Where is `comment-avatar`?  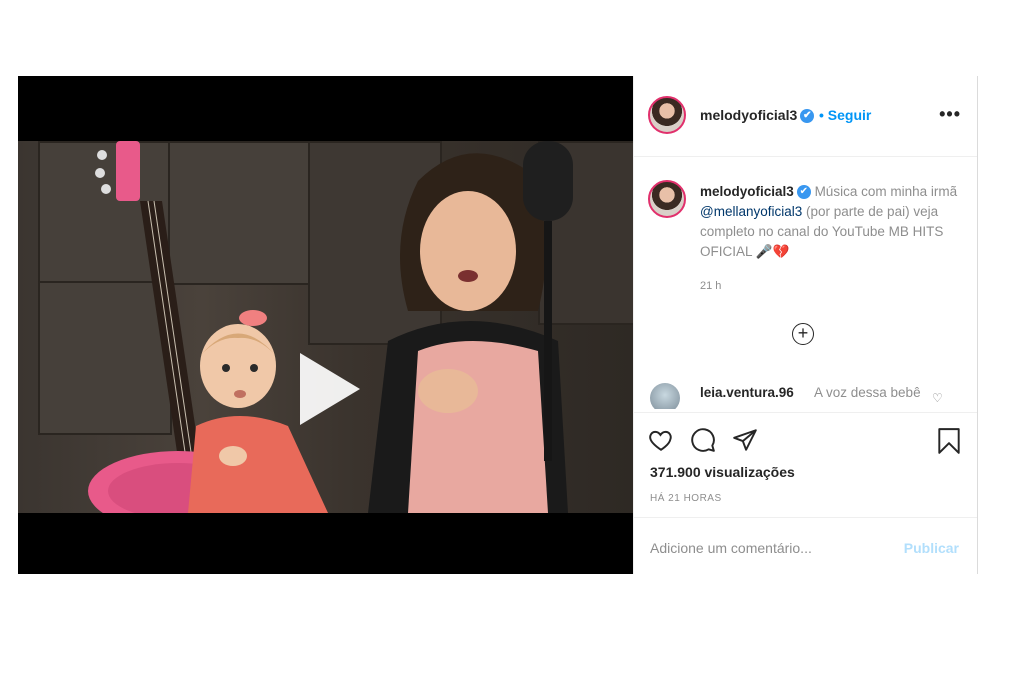
comment-avatar is located at coordinates (665, 396).